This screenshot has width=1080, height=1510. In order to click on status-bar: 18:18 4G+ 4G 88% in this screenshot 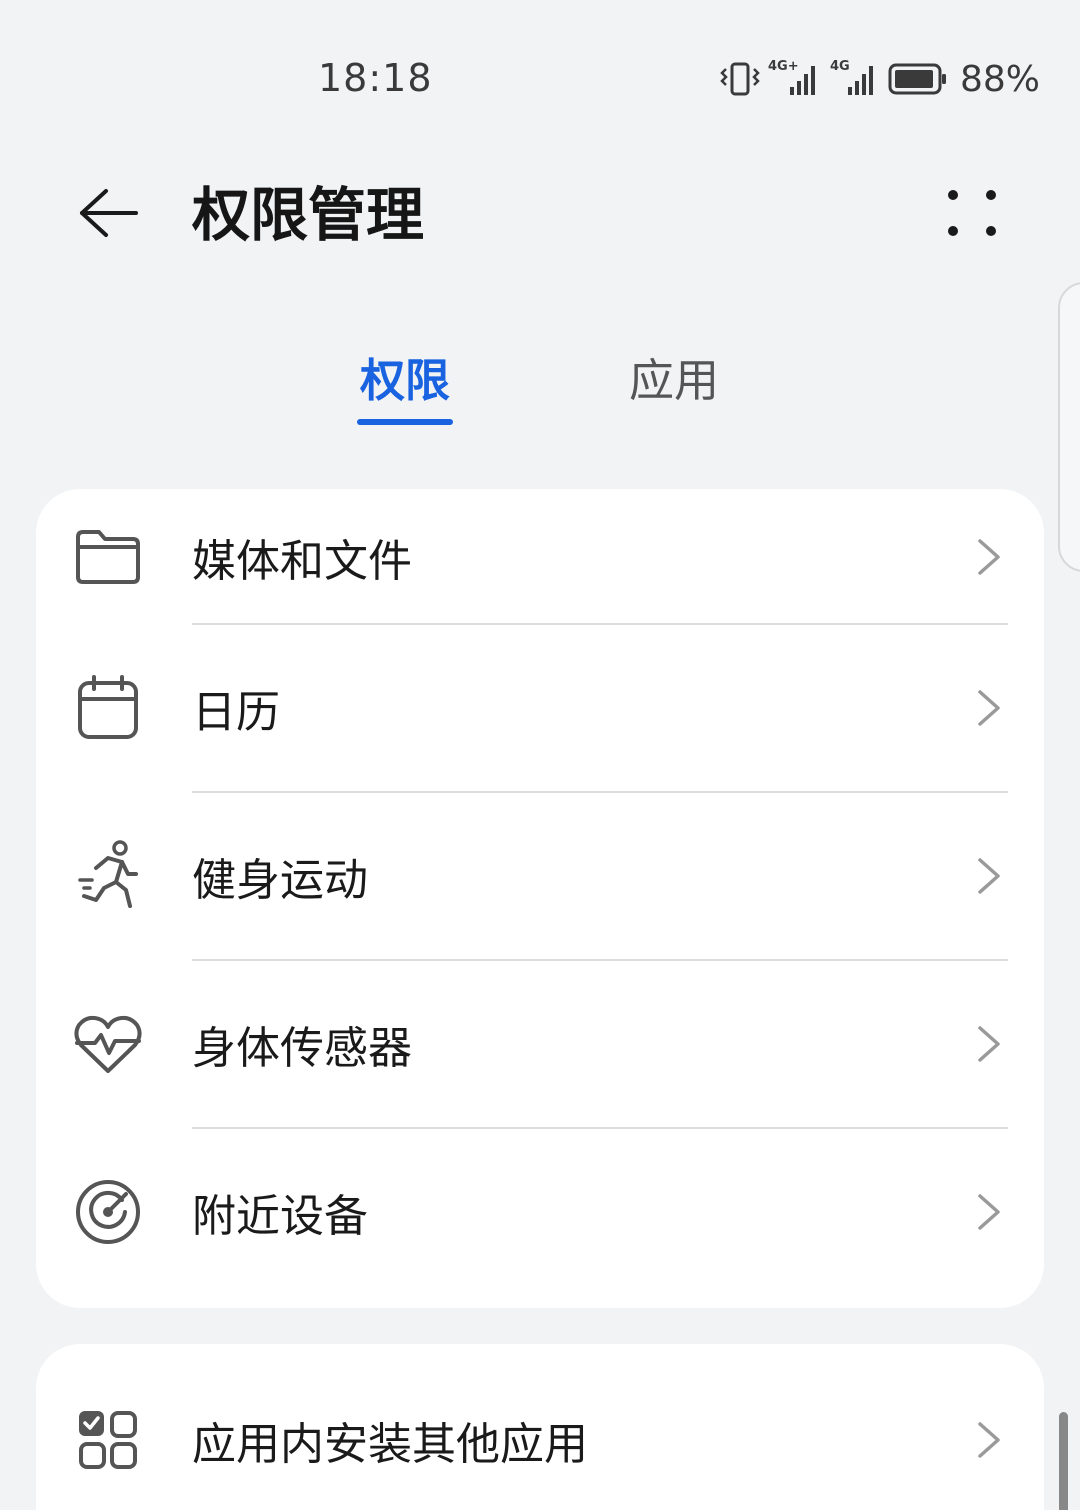, I will do `click(540, 75)`.